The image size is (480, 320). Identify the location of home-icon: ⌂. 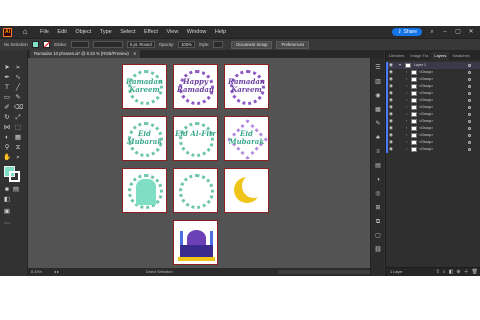
(25, 32).